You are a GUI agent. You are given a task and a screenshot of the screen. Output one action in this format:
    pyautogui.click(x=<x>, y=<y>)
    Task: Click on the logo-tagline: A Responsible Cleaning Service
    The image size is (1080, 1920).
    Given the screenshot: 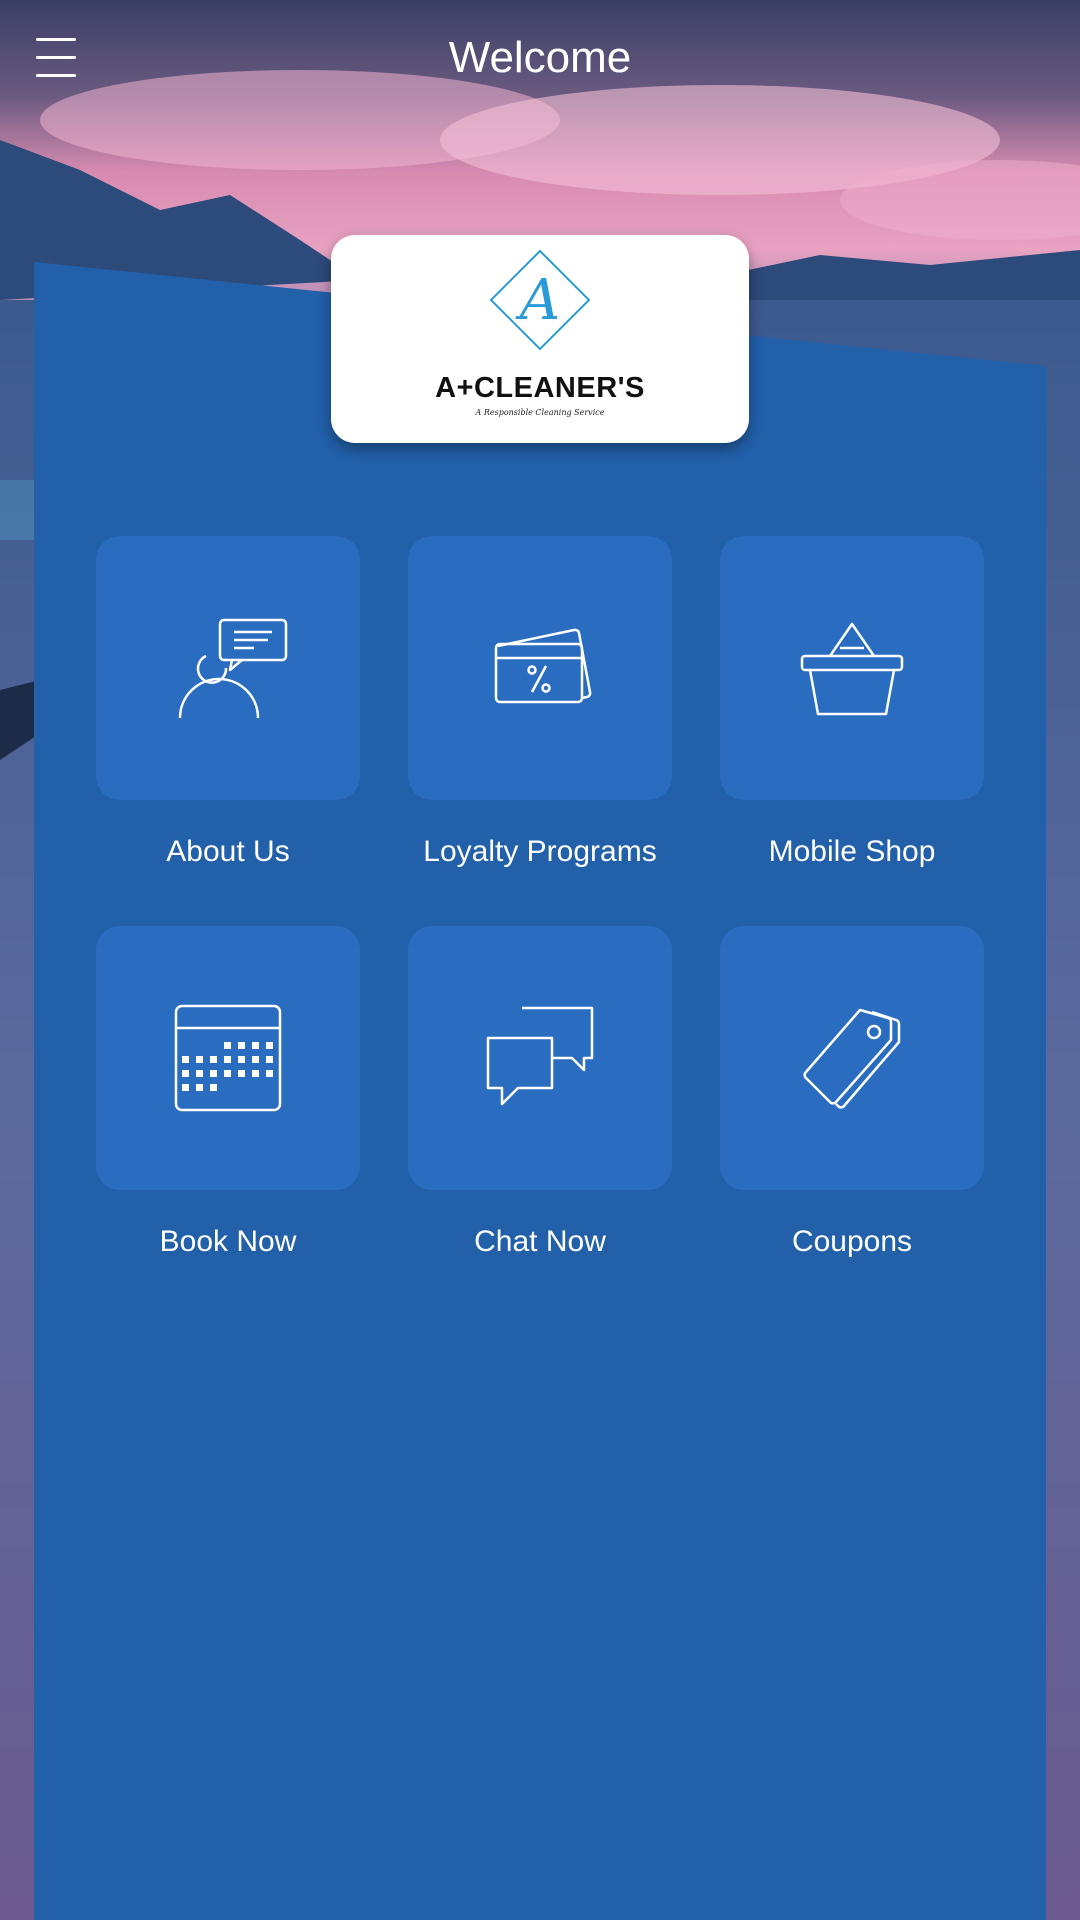 What is the action you would take?
    pyautogui.click(x=540, y=412)
    